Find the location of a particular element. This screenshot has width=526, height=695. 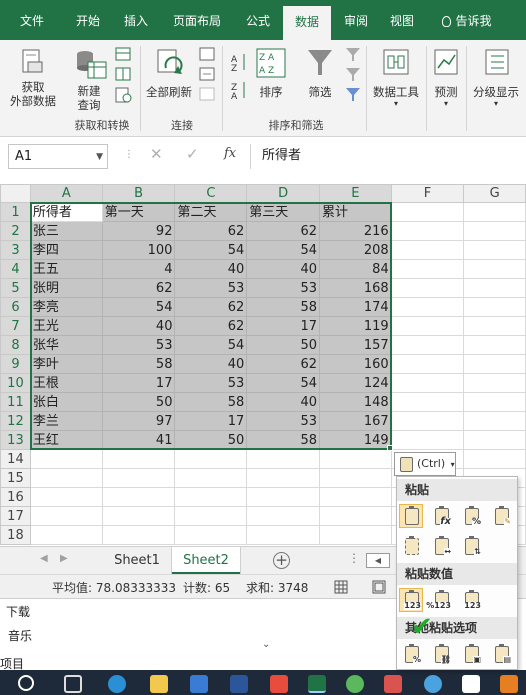

fill-handle is located at coordinates (390, 448).